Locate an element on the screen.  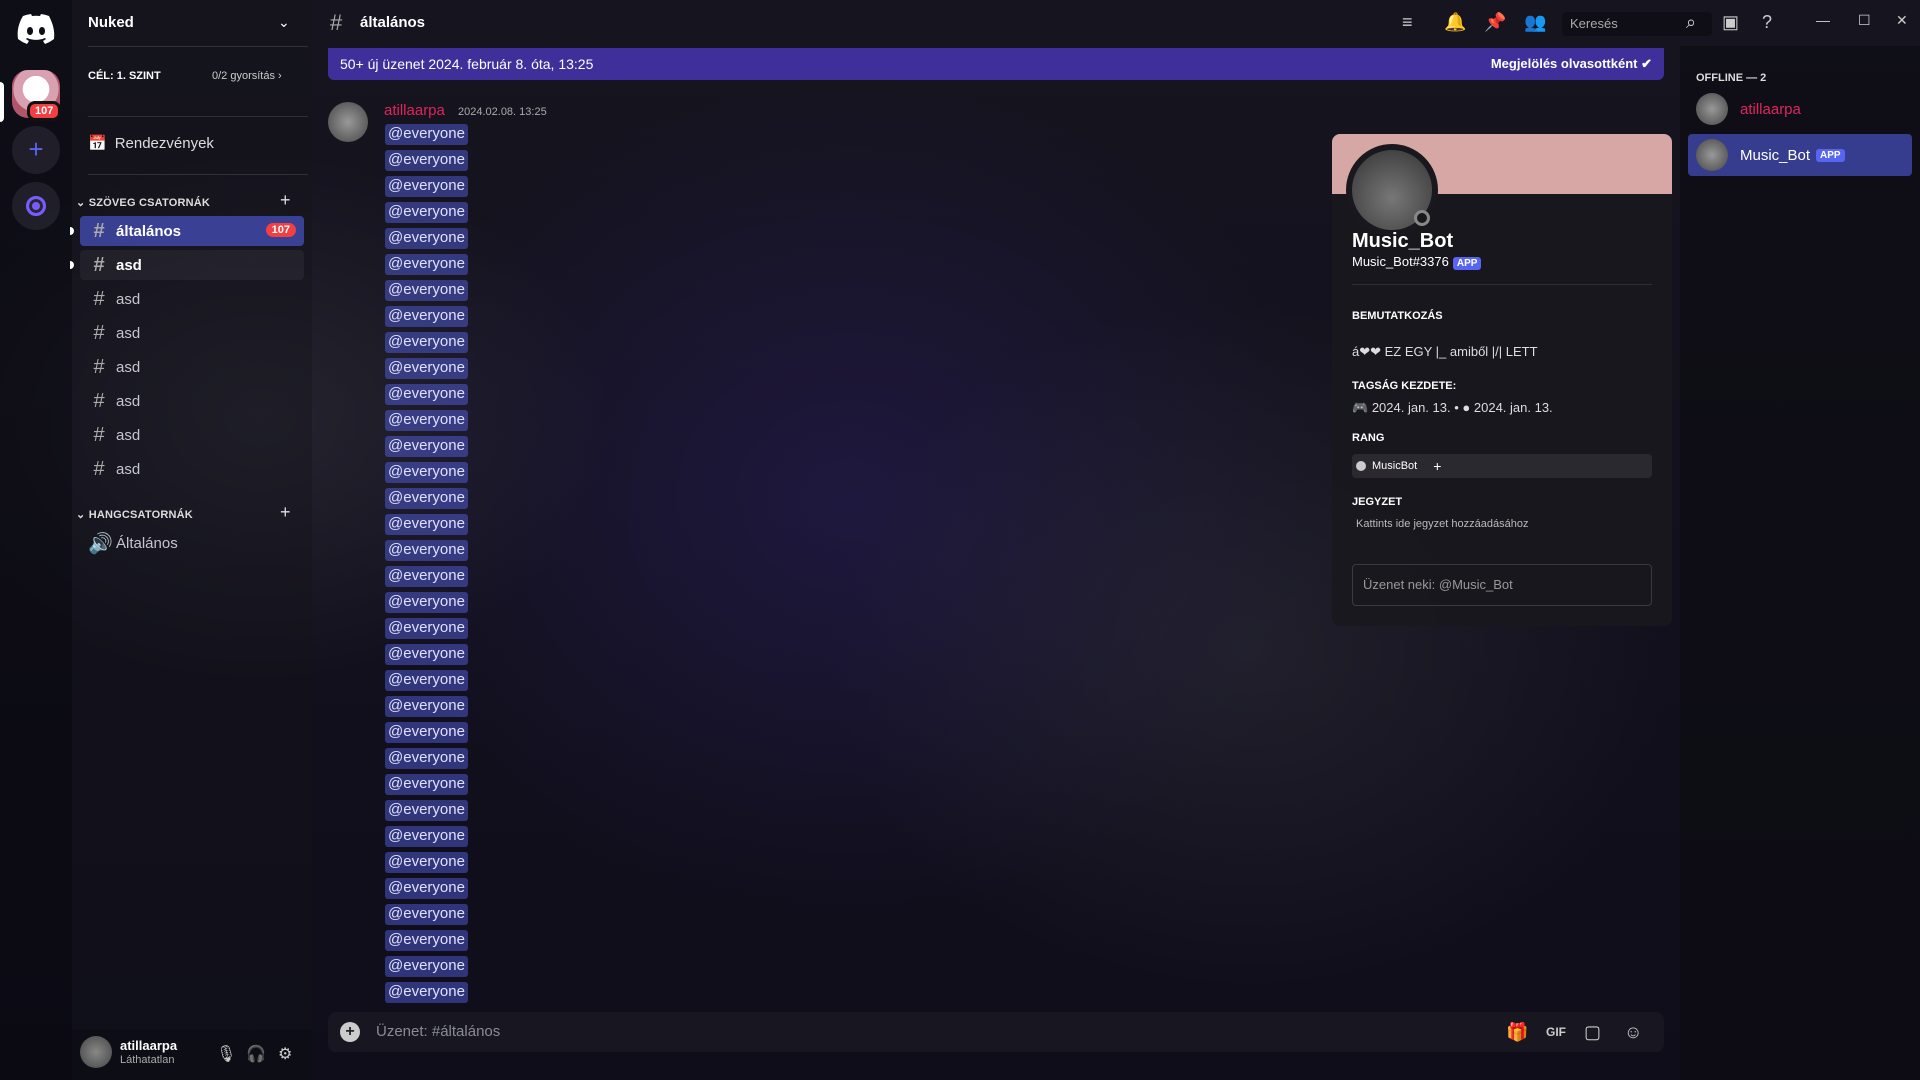
role-label: MusicBot is located at coordinates (1395, 466).